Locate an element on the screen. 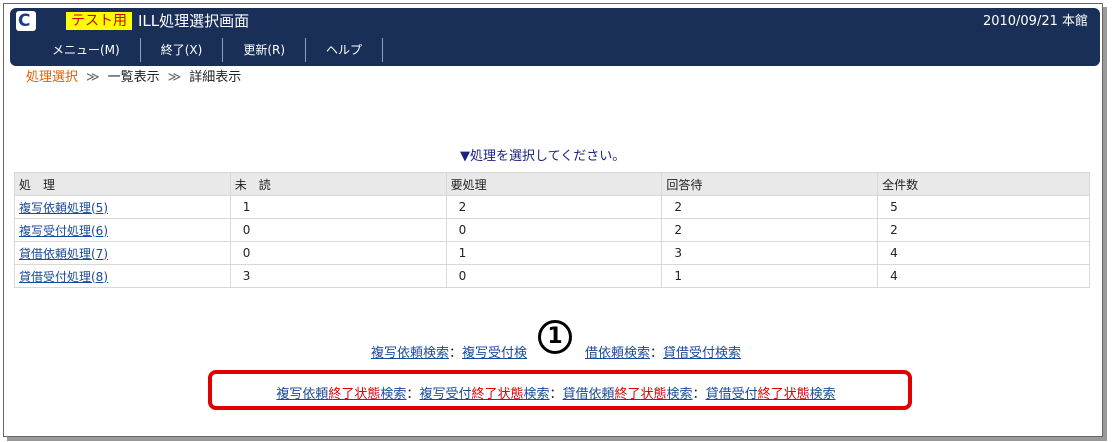 The width and height of the screenshot is (1112, 442). cell-total: 5 is located at coordinates (983, 207).